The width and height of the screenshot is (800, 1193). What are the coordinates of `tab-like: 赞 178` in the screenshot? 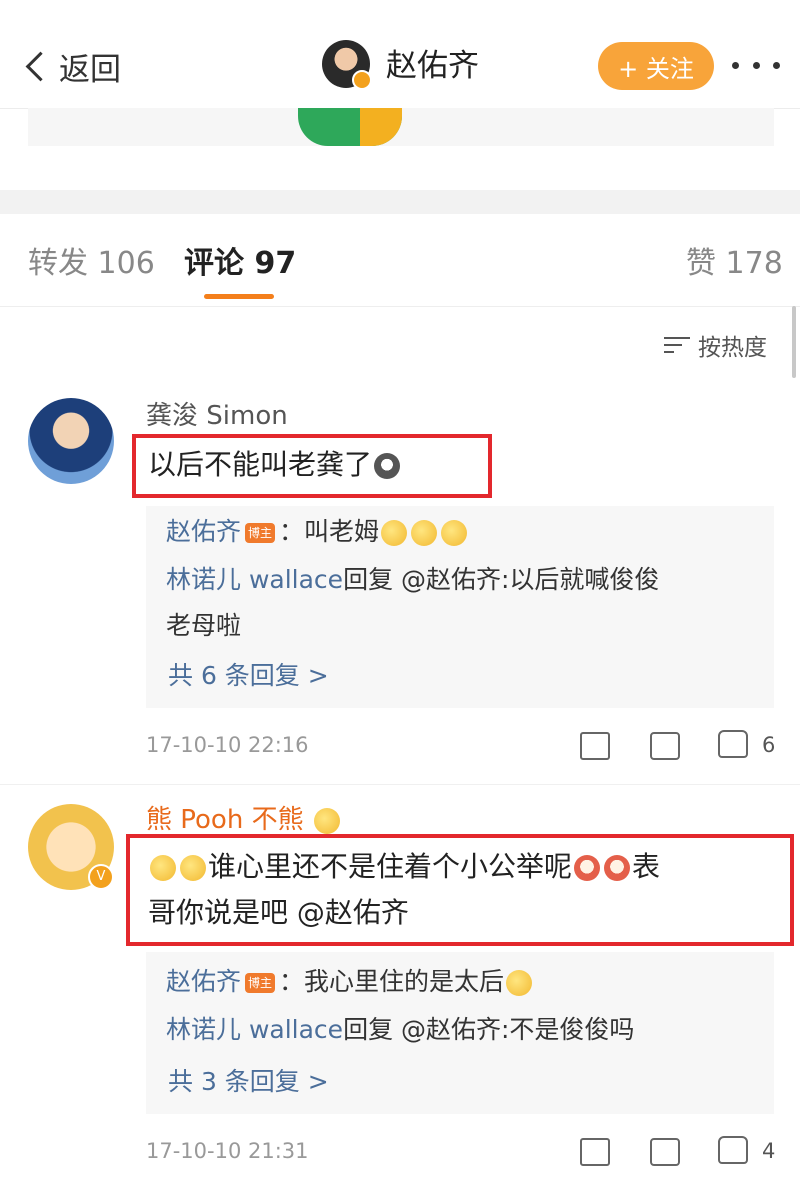 It's located at (734, 264).